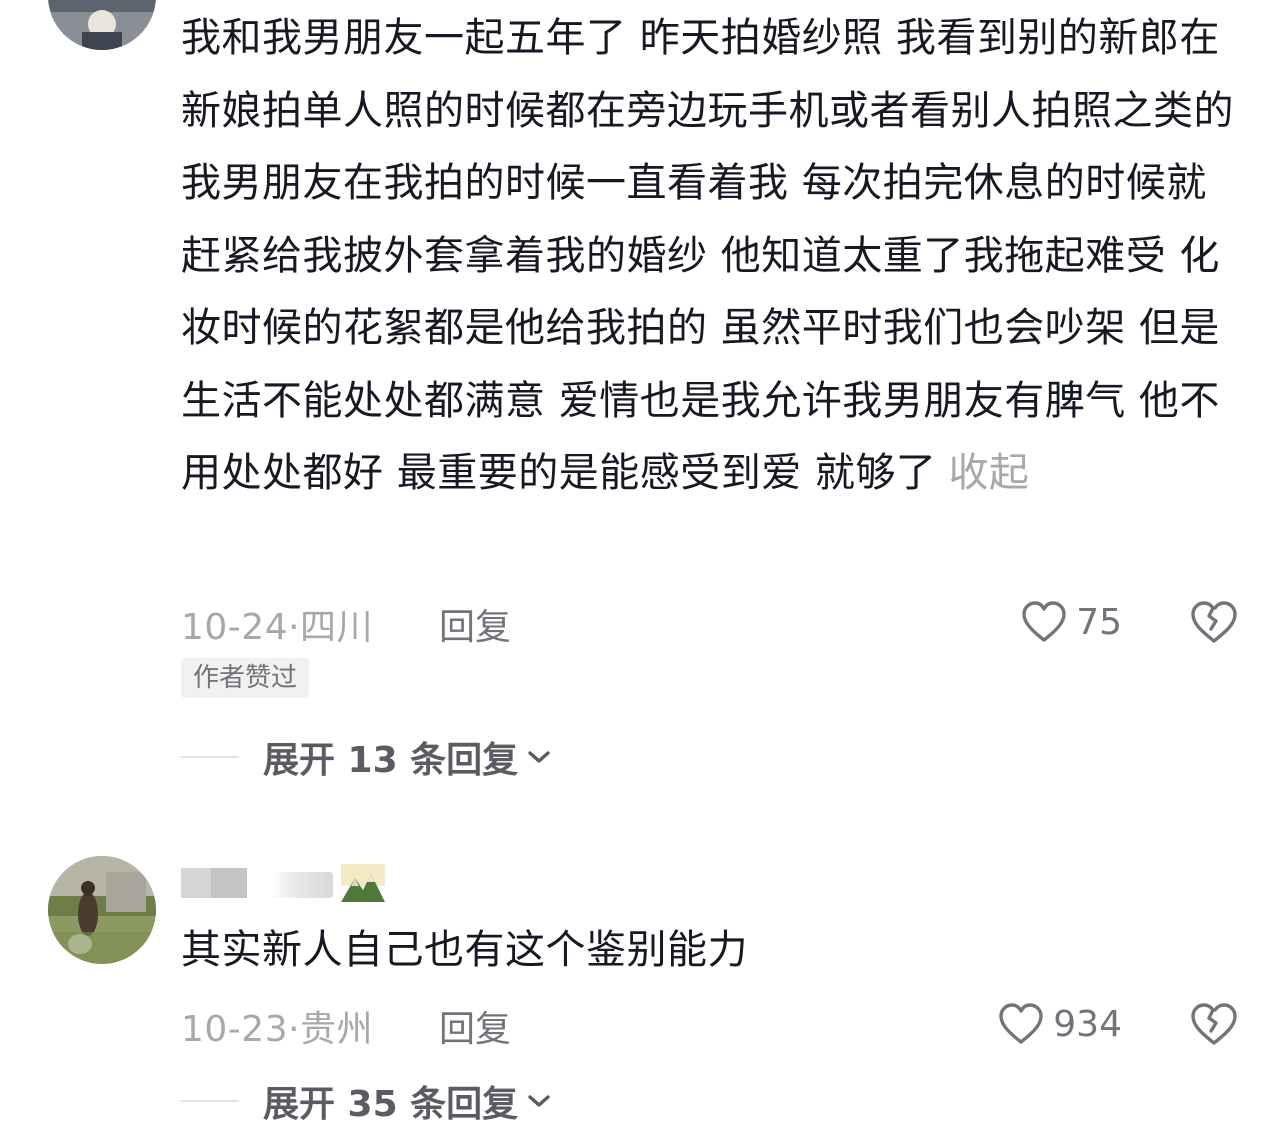  What do you see at coordinates (363, 884) in the screenshot?
I see `mountain-emoji-icon` at bounding box center [363, 884].